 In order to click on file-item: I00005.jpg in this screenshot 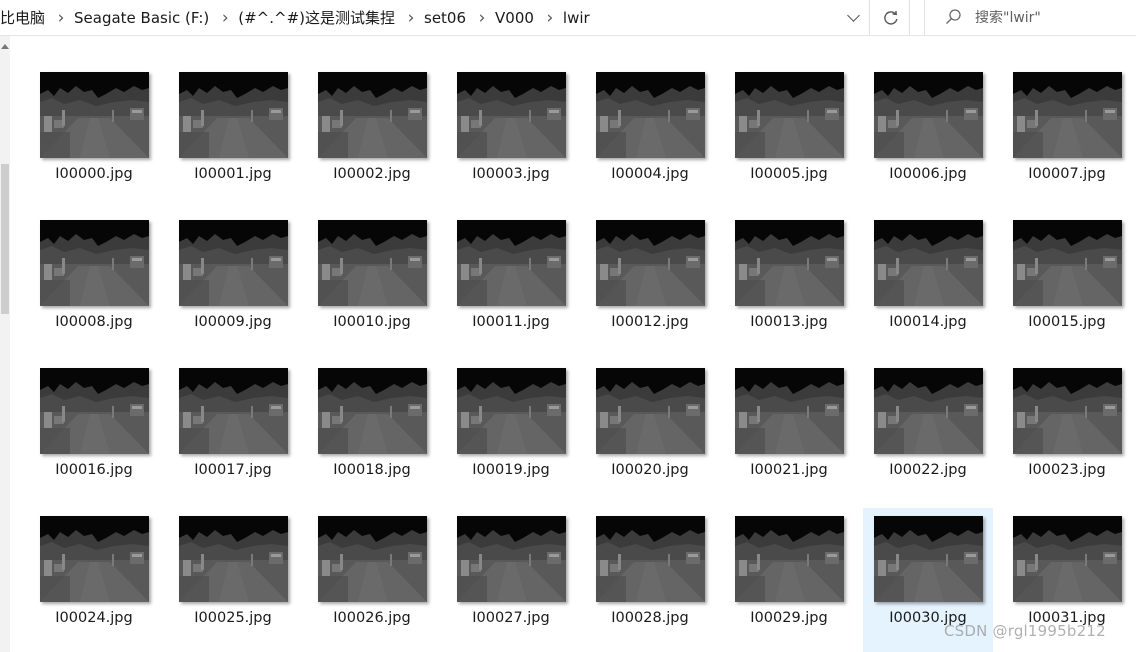, I will do `click(789, 137)`.